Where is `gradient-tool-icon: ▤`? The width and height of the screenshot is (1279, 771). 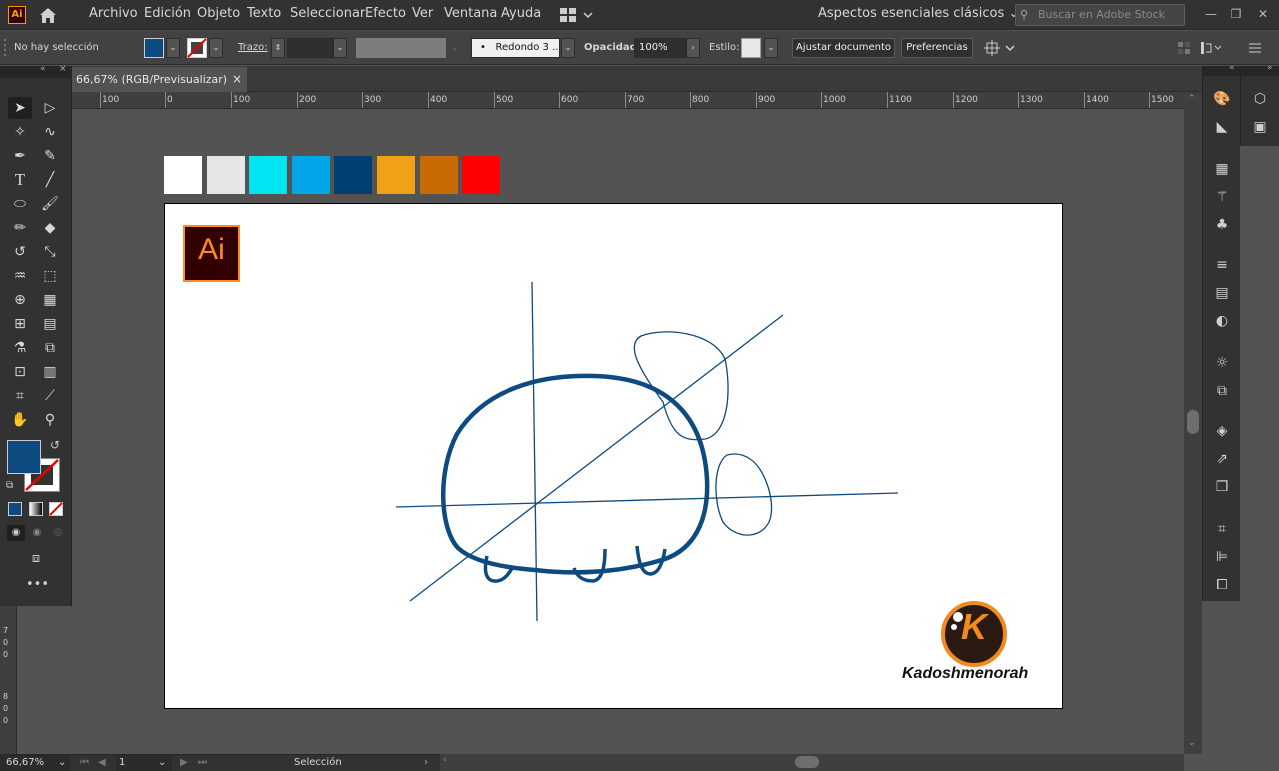
gradient-tool-icon: ▤ is located at coordinates (50, 324).